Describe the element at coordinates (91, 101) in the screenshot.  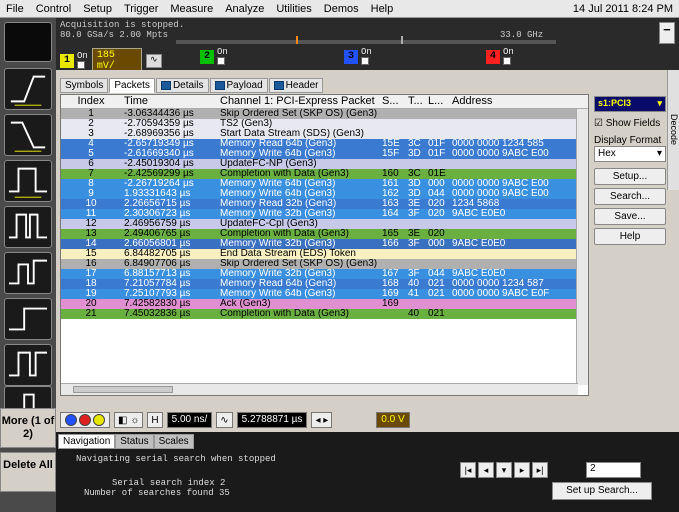
I see `column-header: Index` at that location.